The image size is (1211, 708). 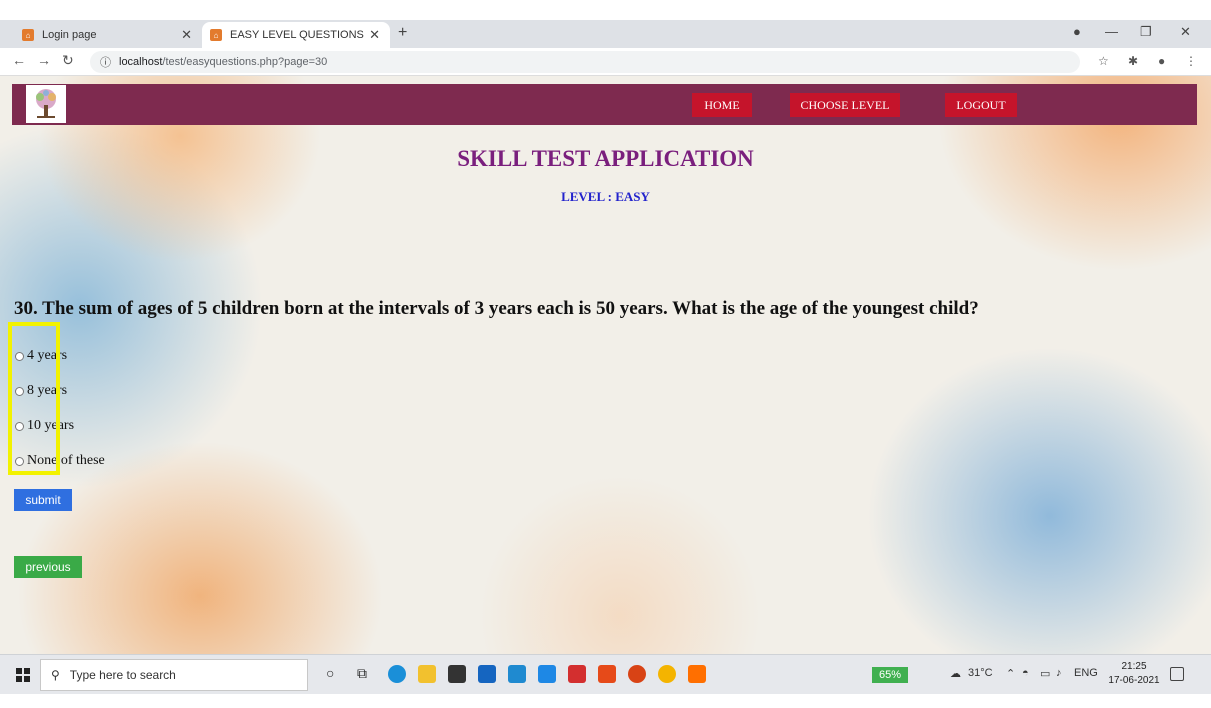 What do you see at coordinates (34, 398) in the screenshot?
I see `highlight-box` at bounding box center [34, 398].